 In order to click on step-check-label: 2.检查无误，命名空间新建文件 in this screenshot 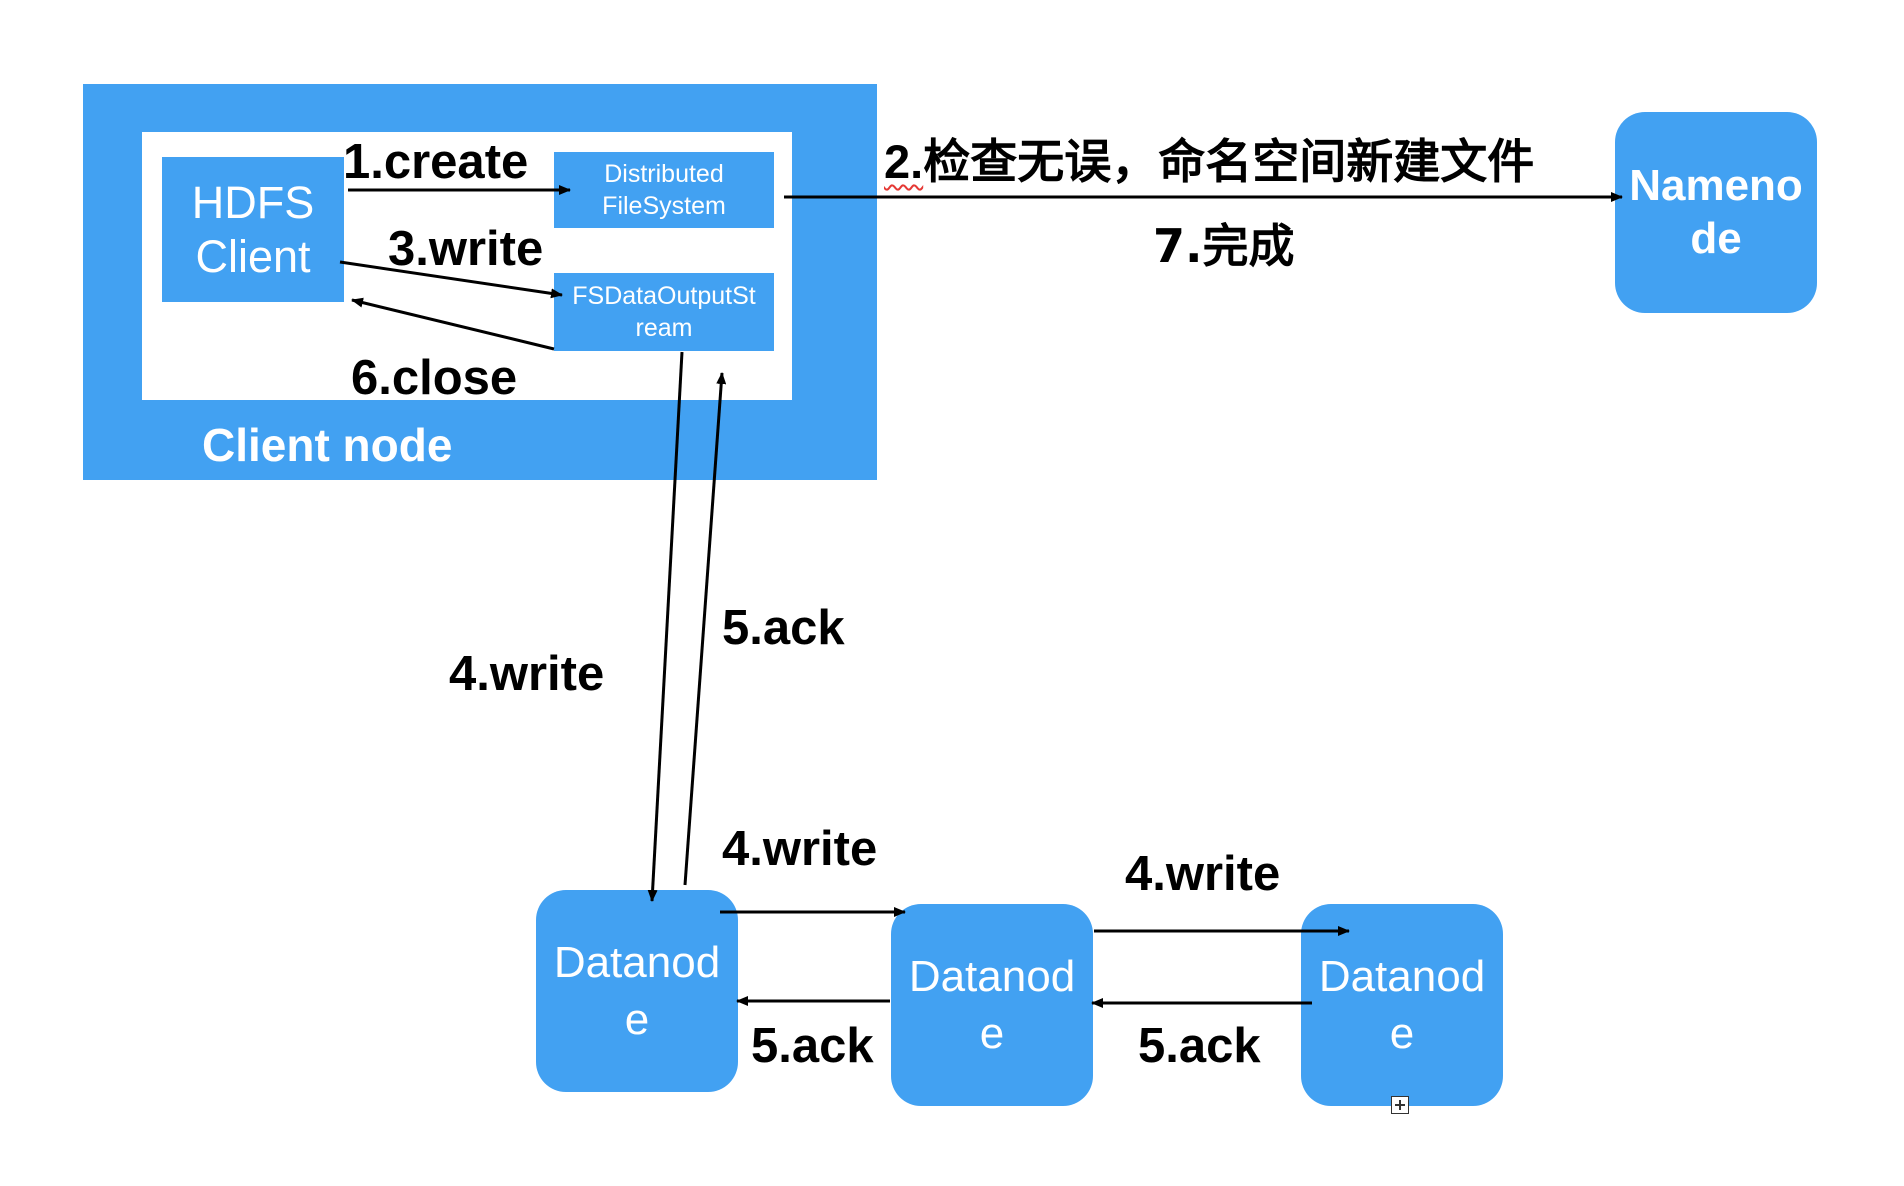, I will do `click(1209, 162)`.